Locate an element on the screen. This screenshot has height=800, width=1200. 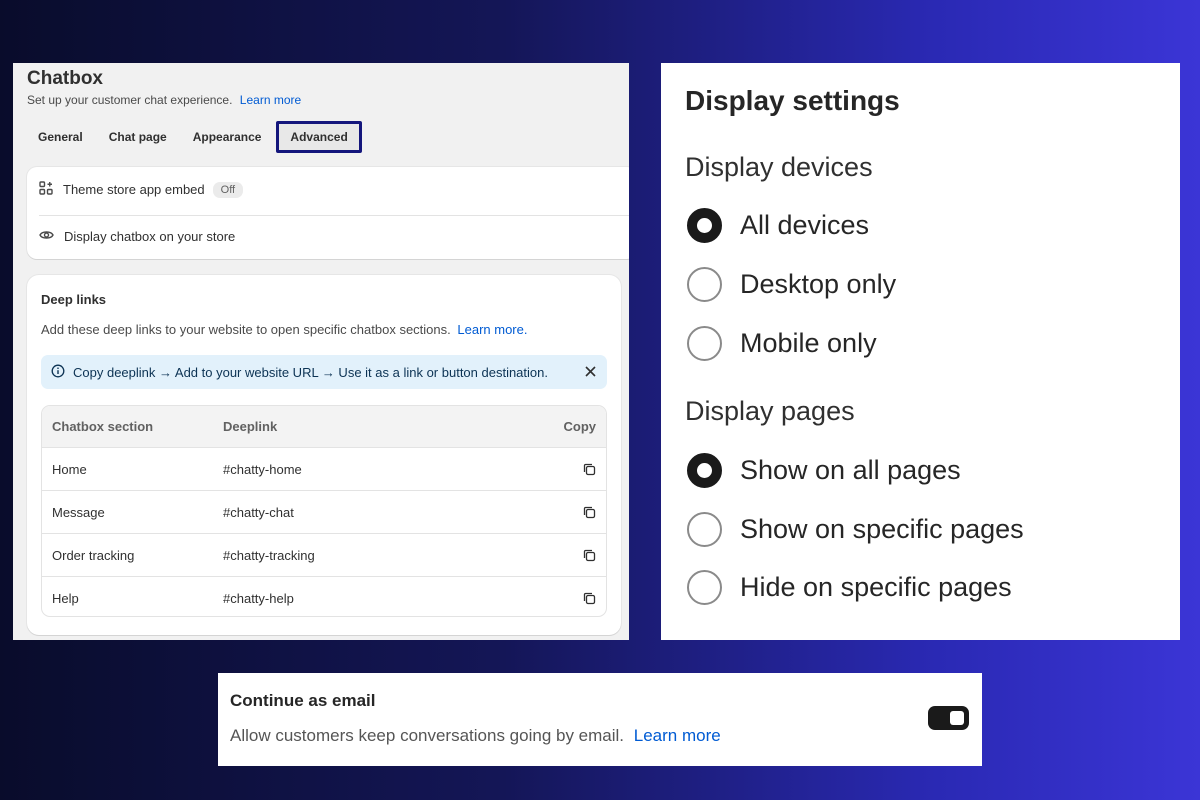
divider is located at coordinates (334, 215).